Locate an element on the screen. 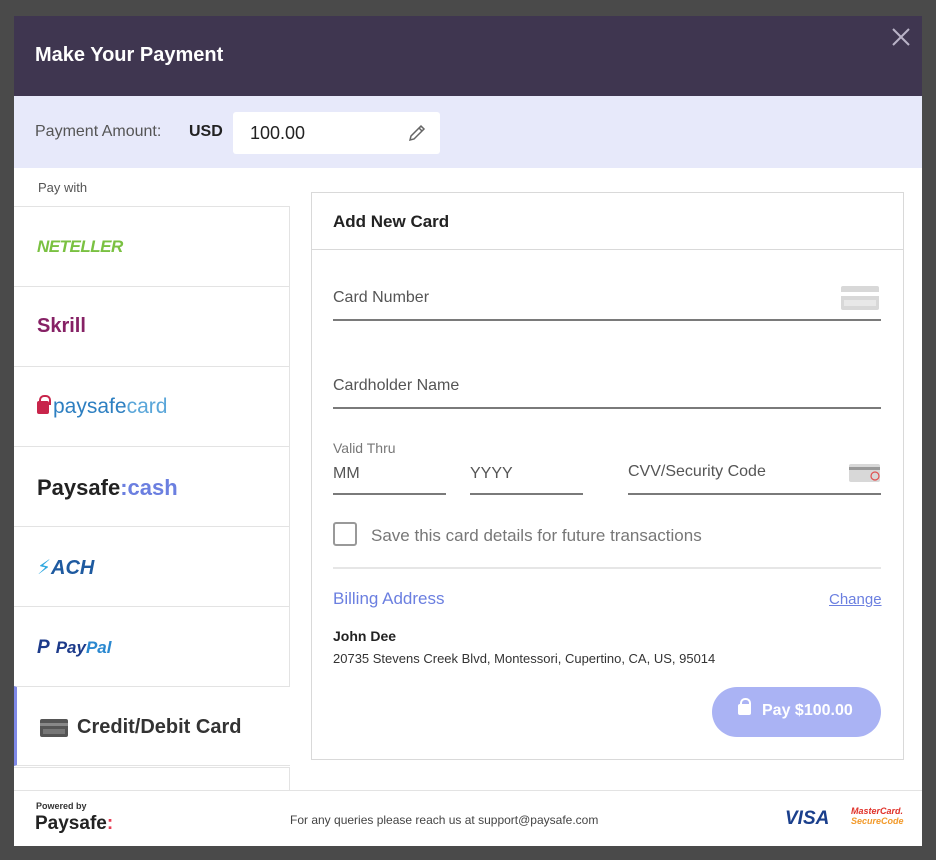 This screenshot has height=860, width=936. currency-label: USD is located at coordinates (206, 131).